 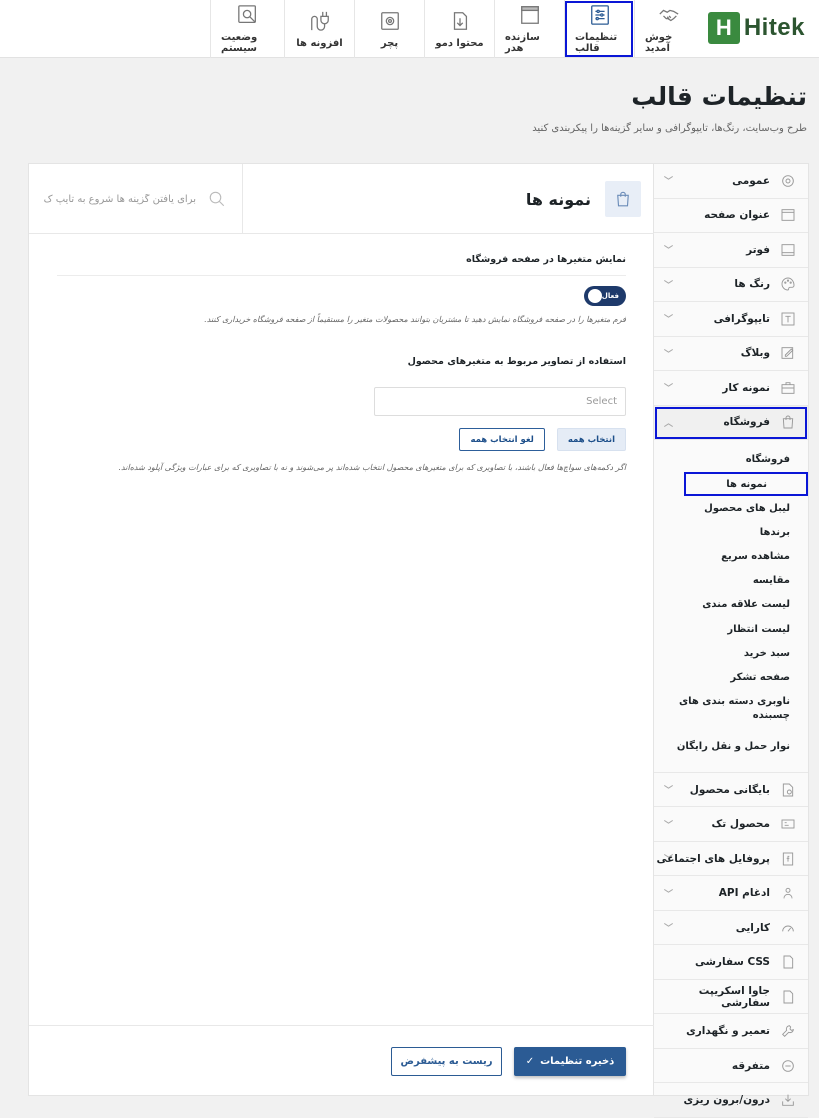 What do you see at coordinates (731, 709) in the screenshot?
I see `sidebar-subitem: ناوبری دسته بندی های چسبنده` at bounding box center [731, 709].